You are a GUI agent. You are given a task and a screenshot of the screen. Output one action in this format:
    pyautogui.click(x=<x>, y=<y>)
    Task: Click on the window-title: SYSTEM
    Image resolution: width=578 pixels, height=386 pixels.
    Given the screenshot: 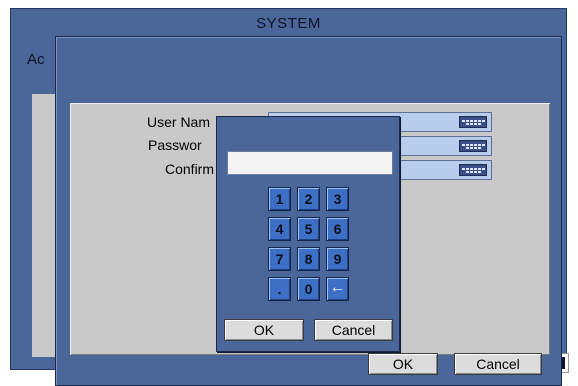 What is the action you would take?
    pyautogui.click(x=288, y=23)
    